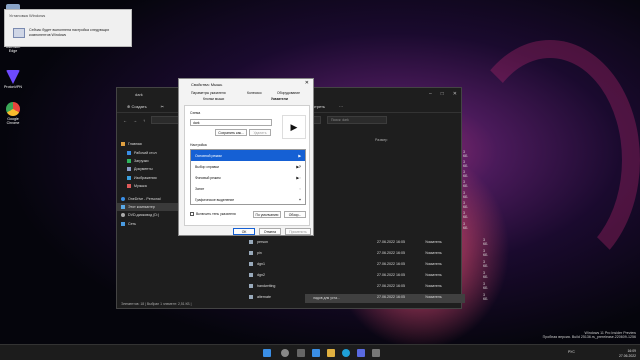 Image resolution: width=640 pixels, height=360 pixels. Describe the element at coordinates (298, 177) in the screenshot. I see `working-cursor-icon: ▶◌` at that location.